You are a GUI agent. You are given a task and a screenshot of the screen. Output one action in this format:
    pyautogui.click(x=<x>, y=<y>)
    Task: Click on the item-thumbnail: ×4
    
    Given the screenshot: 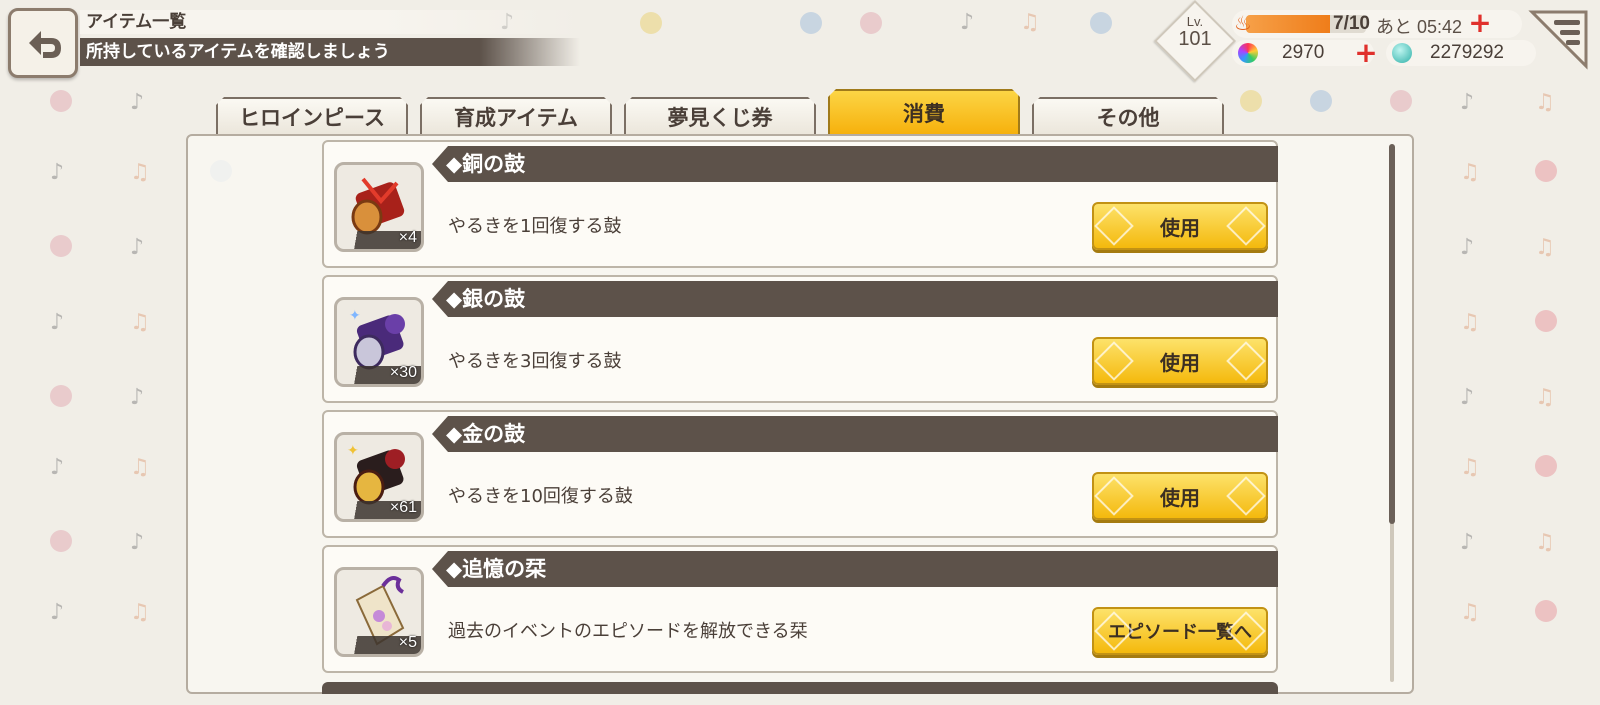 What is the action you would take?
    pyautogui.click(x=379, y=207)
    